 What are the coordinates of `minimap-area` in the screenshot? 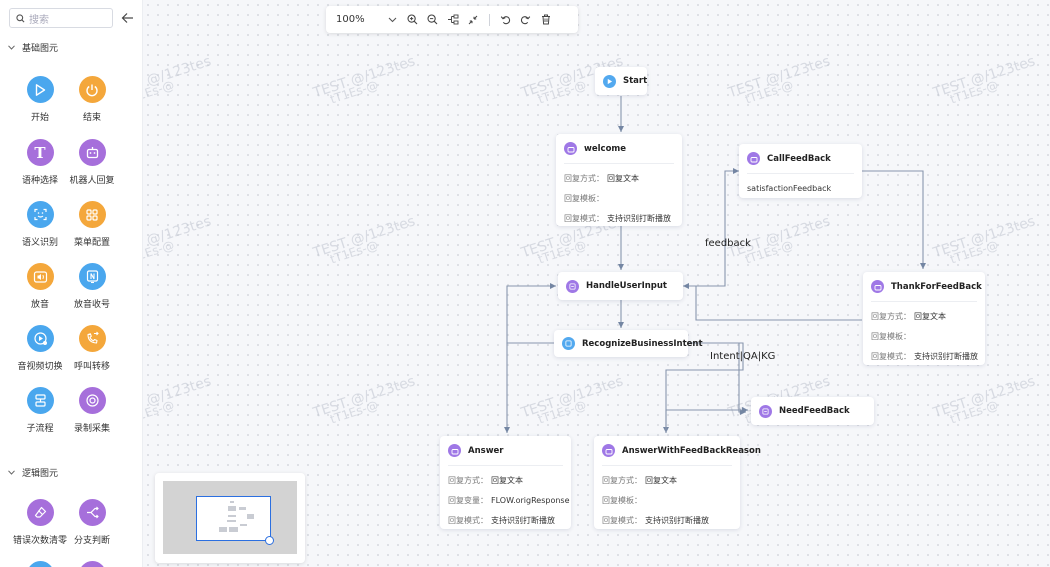 It's located at (230, 517).